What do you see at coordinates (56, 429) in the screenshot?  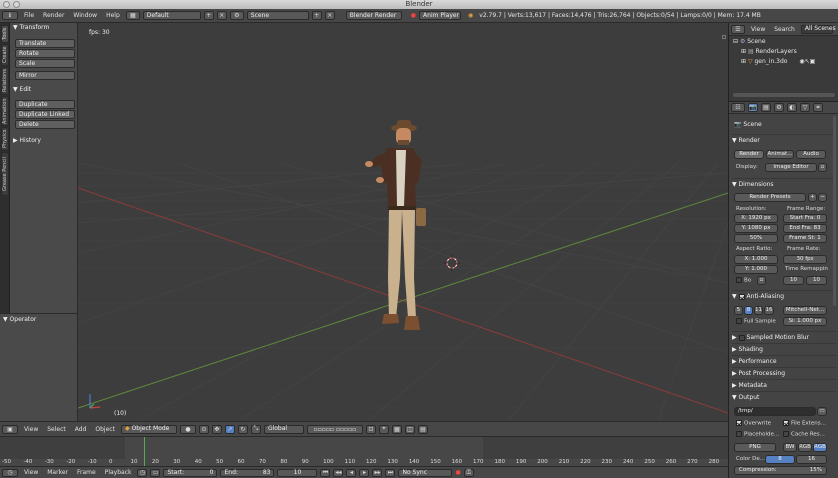 I see `menu-select: Select` at bounding box center [56, 429].